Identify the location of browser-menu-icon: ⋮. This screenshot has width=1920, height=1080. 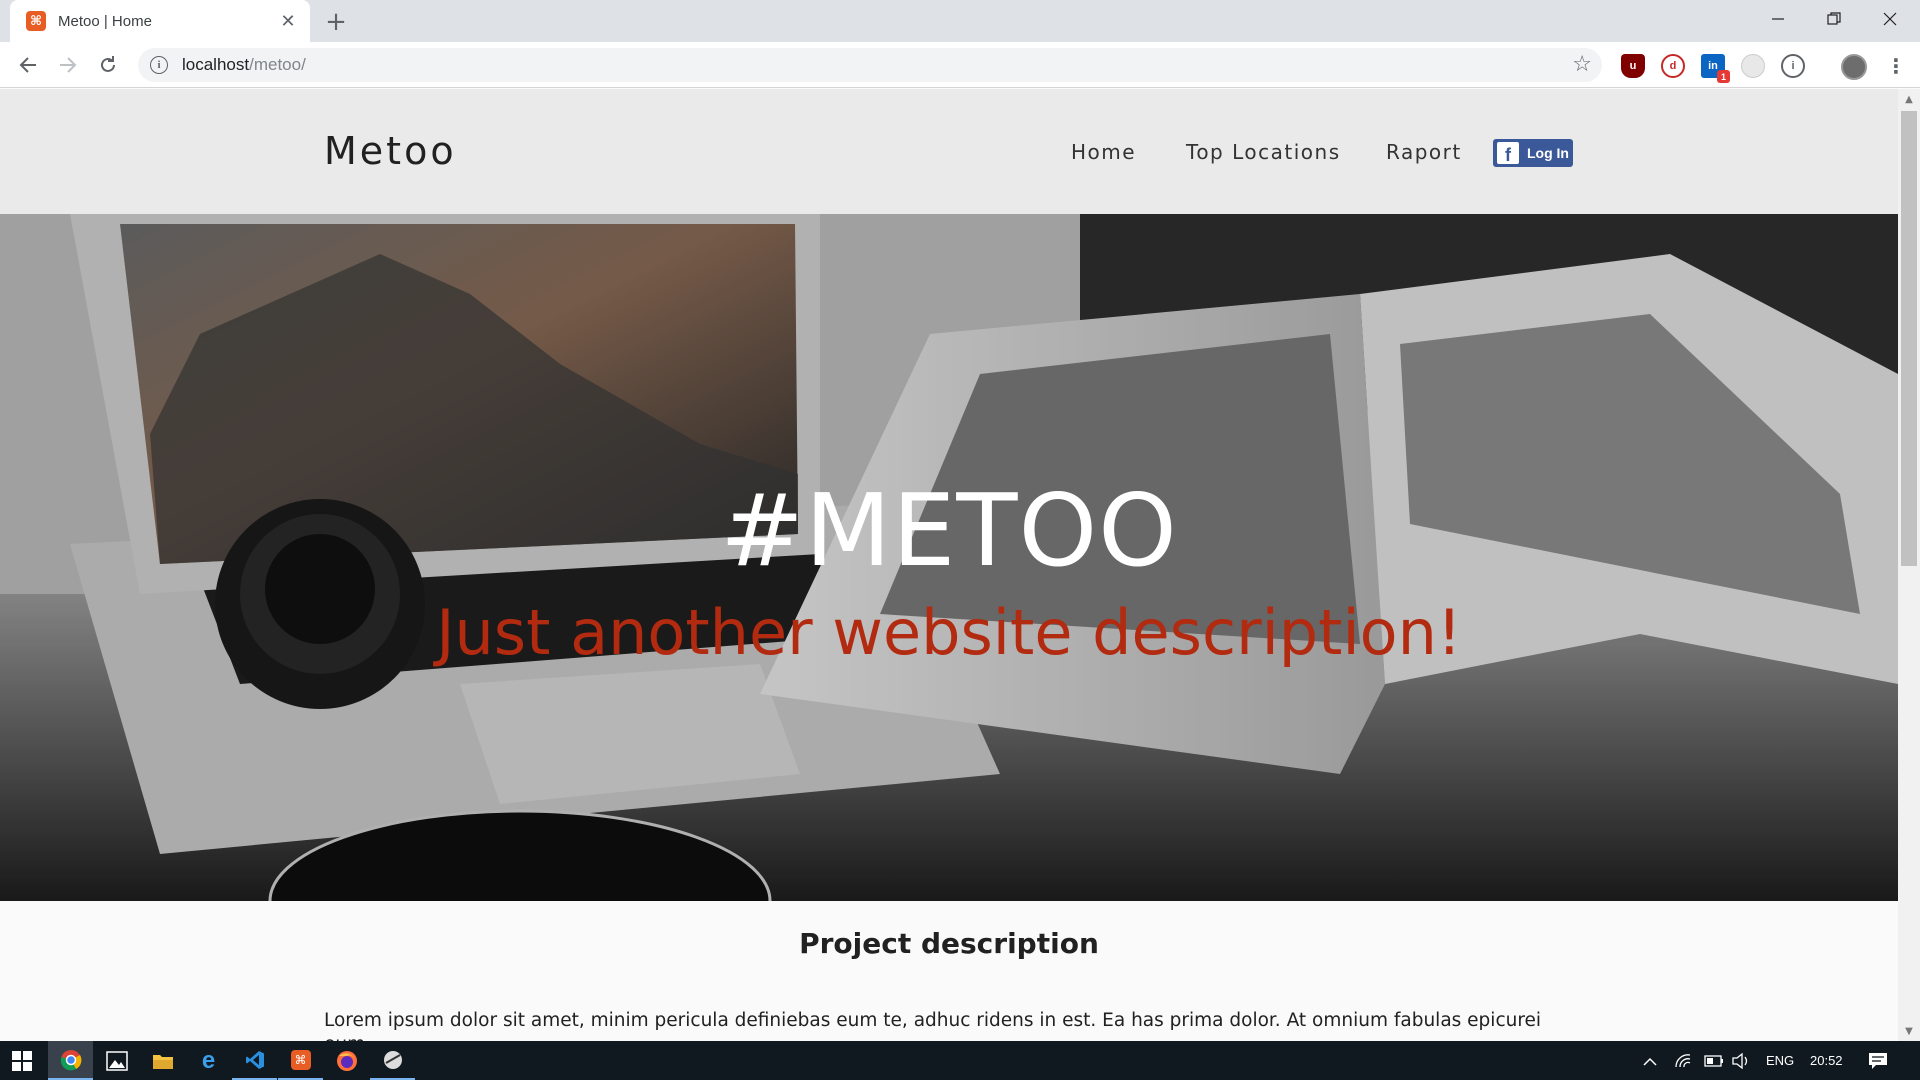
(1896, 66).